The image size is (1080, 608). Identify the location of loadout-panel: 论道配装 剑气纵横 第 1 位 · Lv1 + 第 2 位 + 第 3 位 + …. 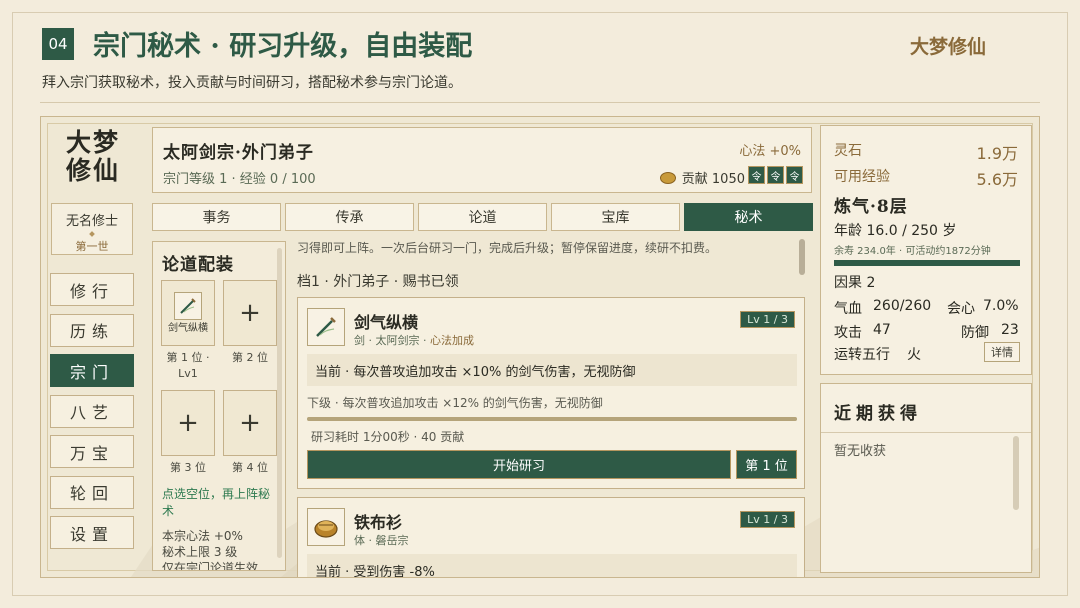
(219, 406).